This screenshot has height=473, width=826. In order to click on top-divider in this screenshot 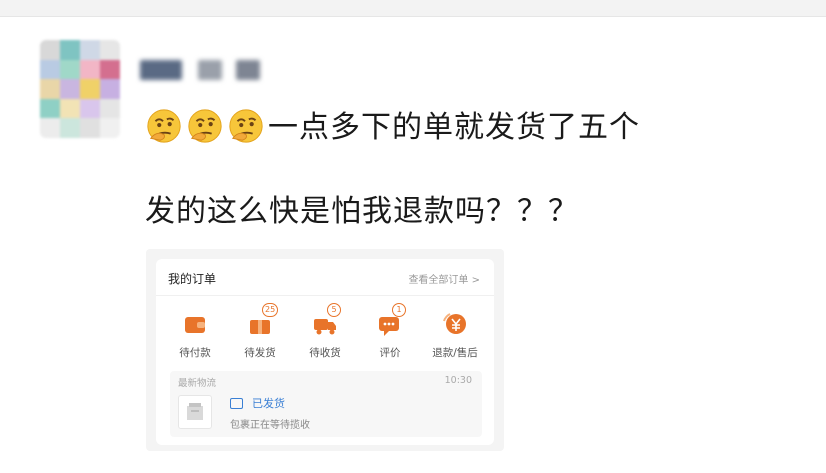, I will do `click(413, 8)`.